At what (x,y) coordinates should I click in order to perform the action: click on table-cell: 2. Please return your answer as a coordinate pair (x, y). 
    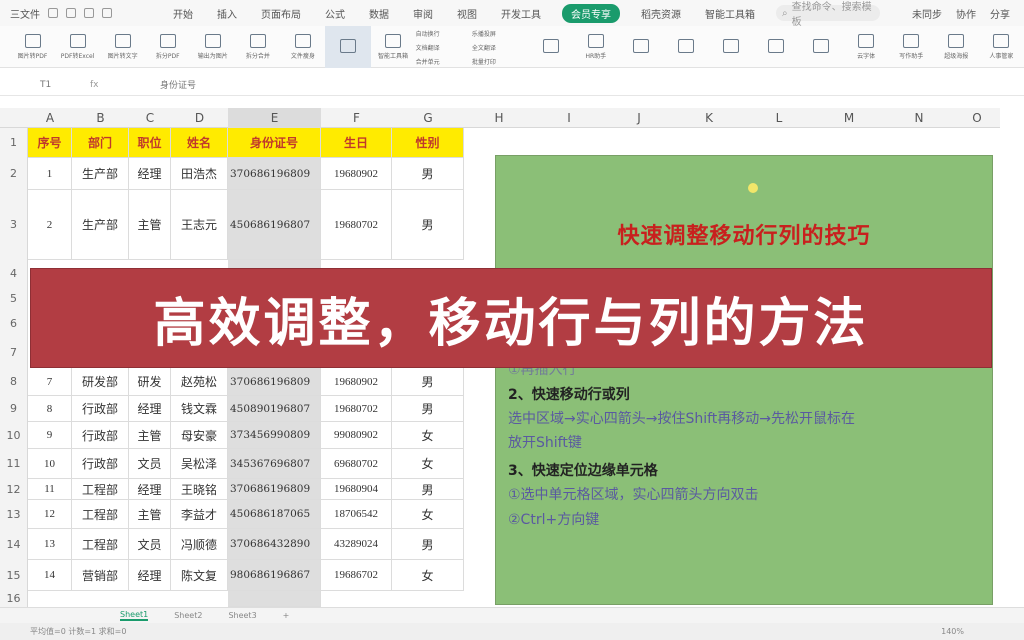
    Looking at the image, I should click on (50, 225).